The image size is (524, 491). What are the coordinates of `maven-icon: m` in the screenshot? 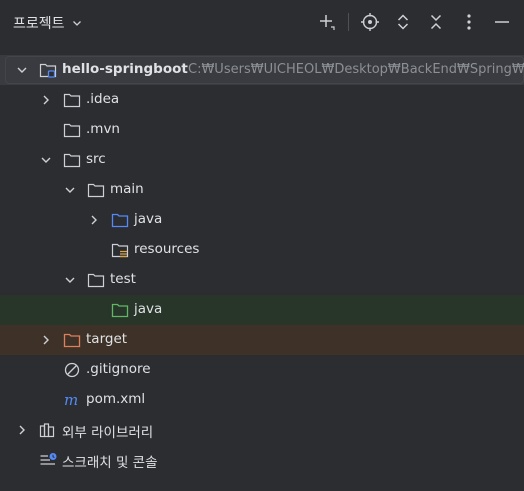 It's located at (71, 400).